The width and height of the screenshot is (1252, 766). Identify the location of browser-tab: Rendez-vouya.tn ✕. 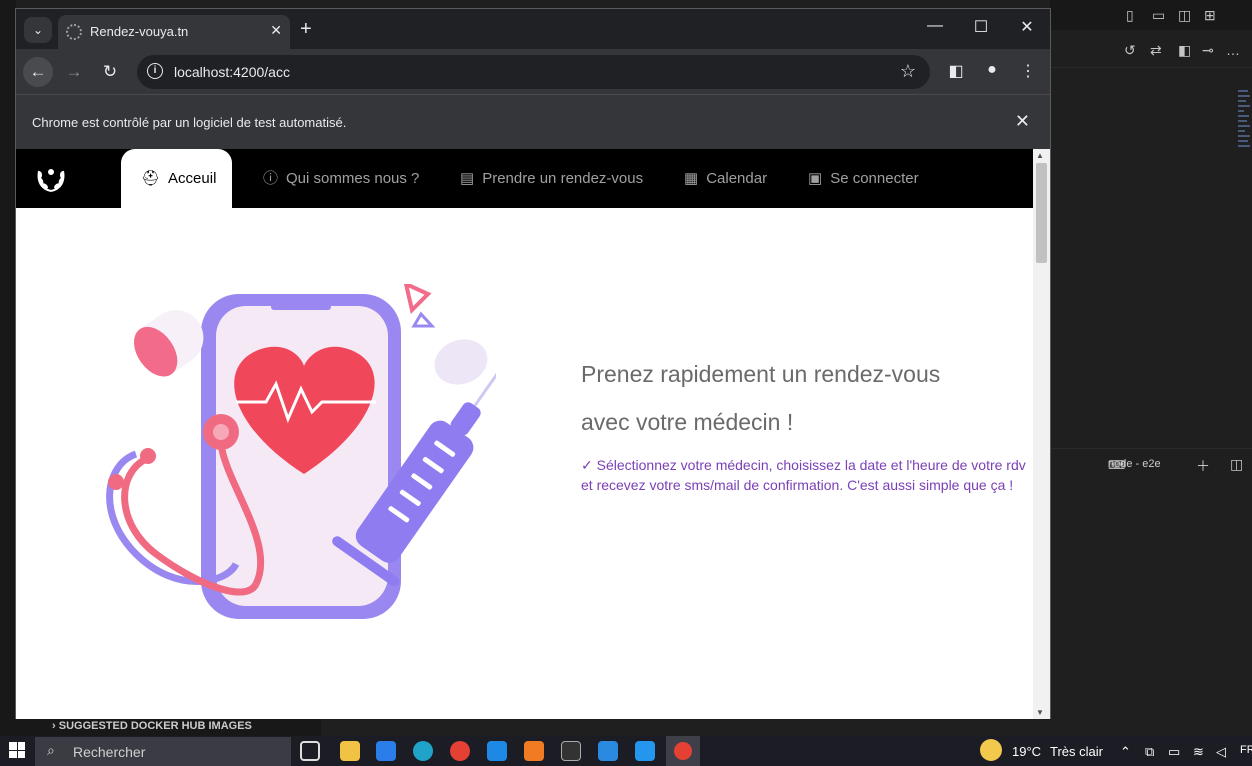
(174, 32).